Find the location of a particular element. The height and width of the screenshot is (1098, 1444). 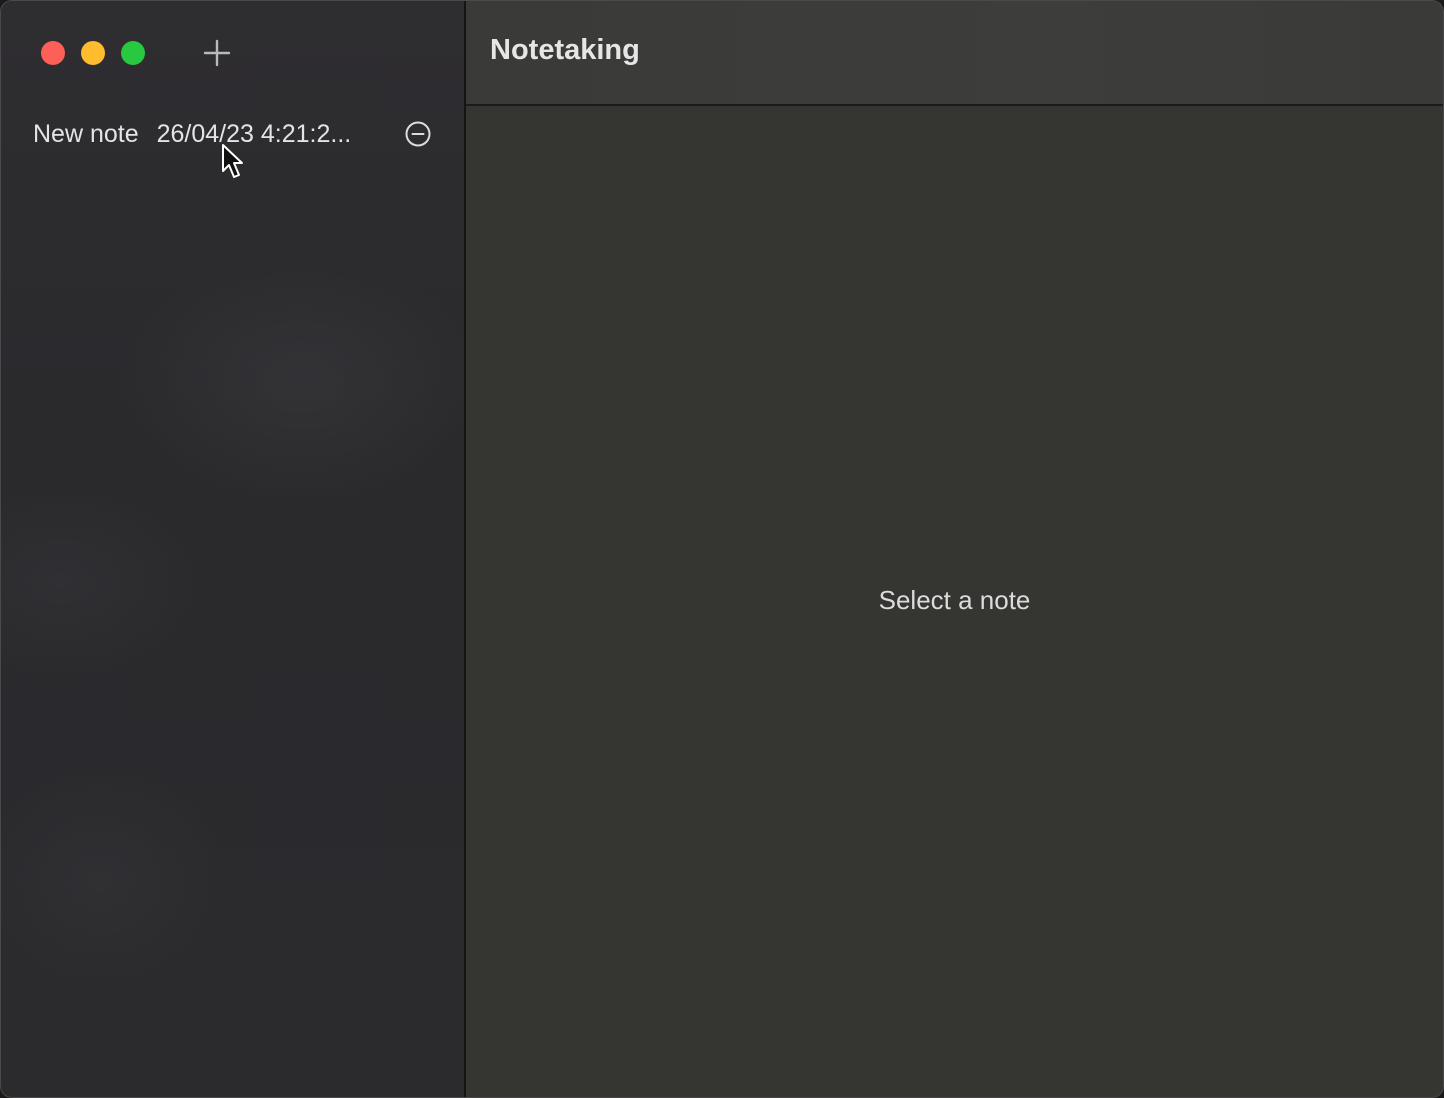

close-window-button is located at coordinates (53, 53).